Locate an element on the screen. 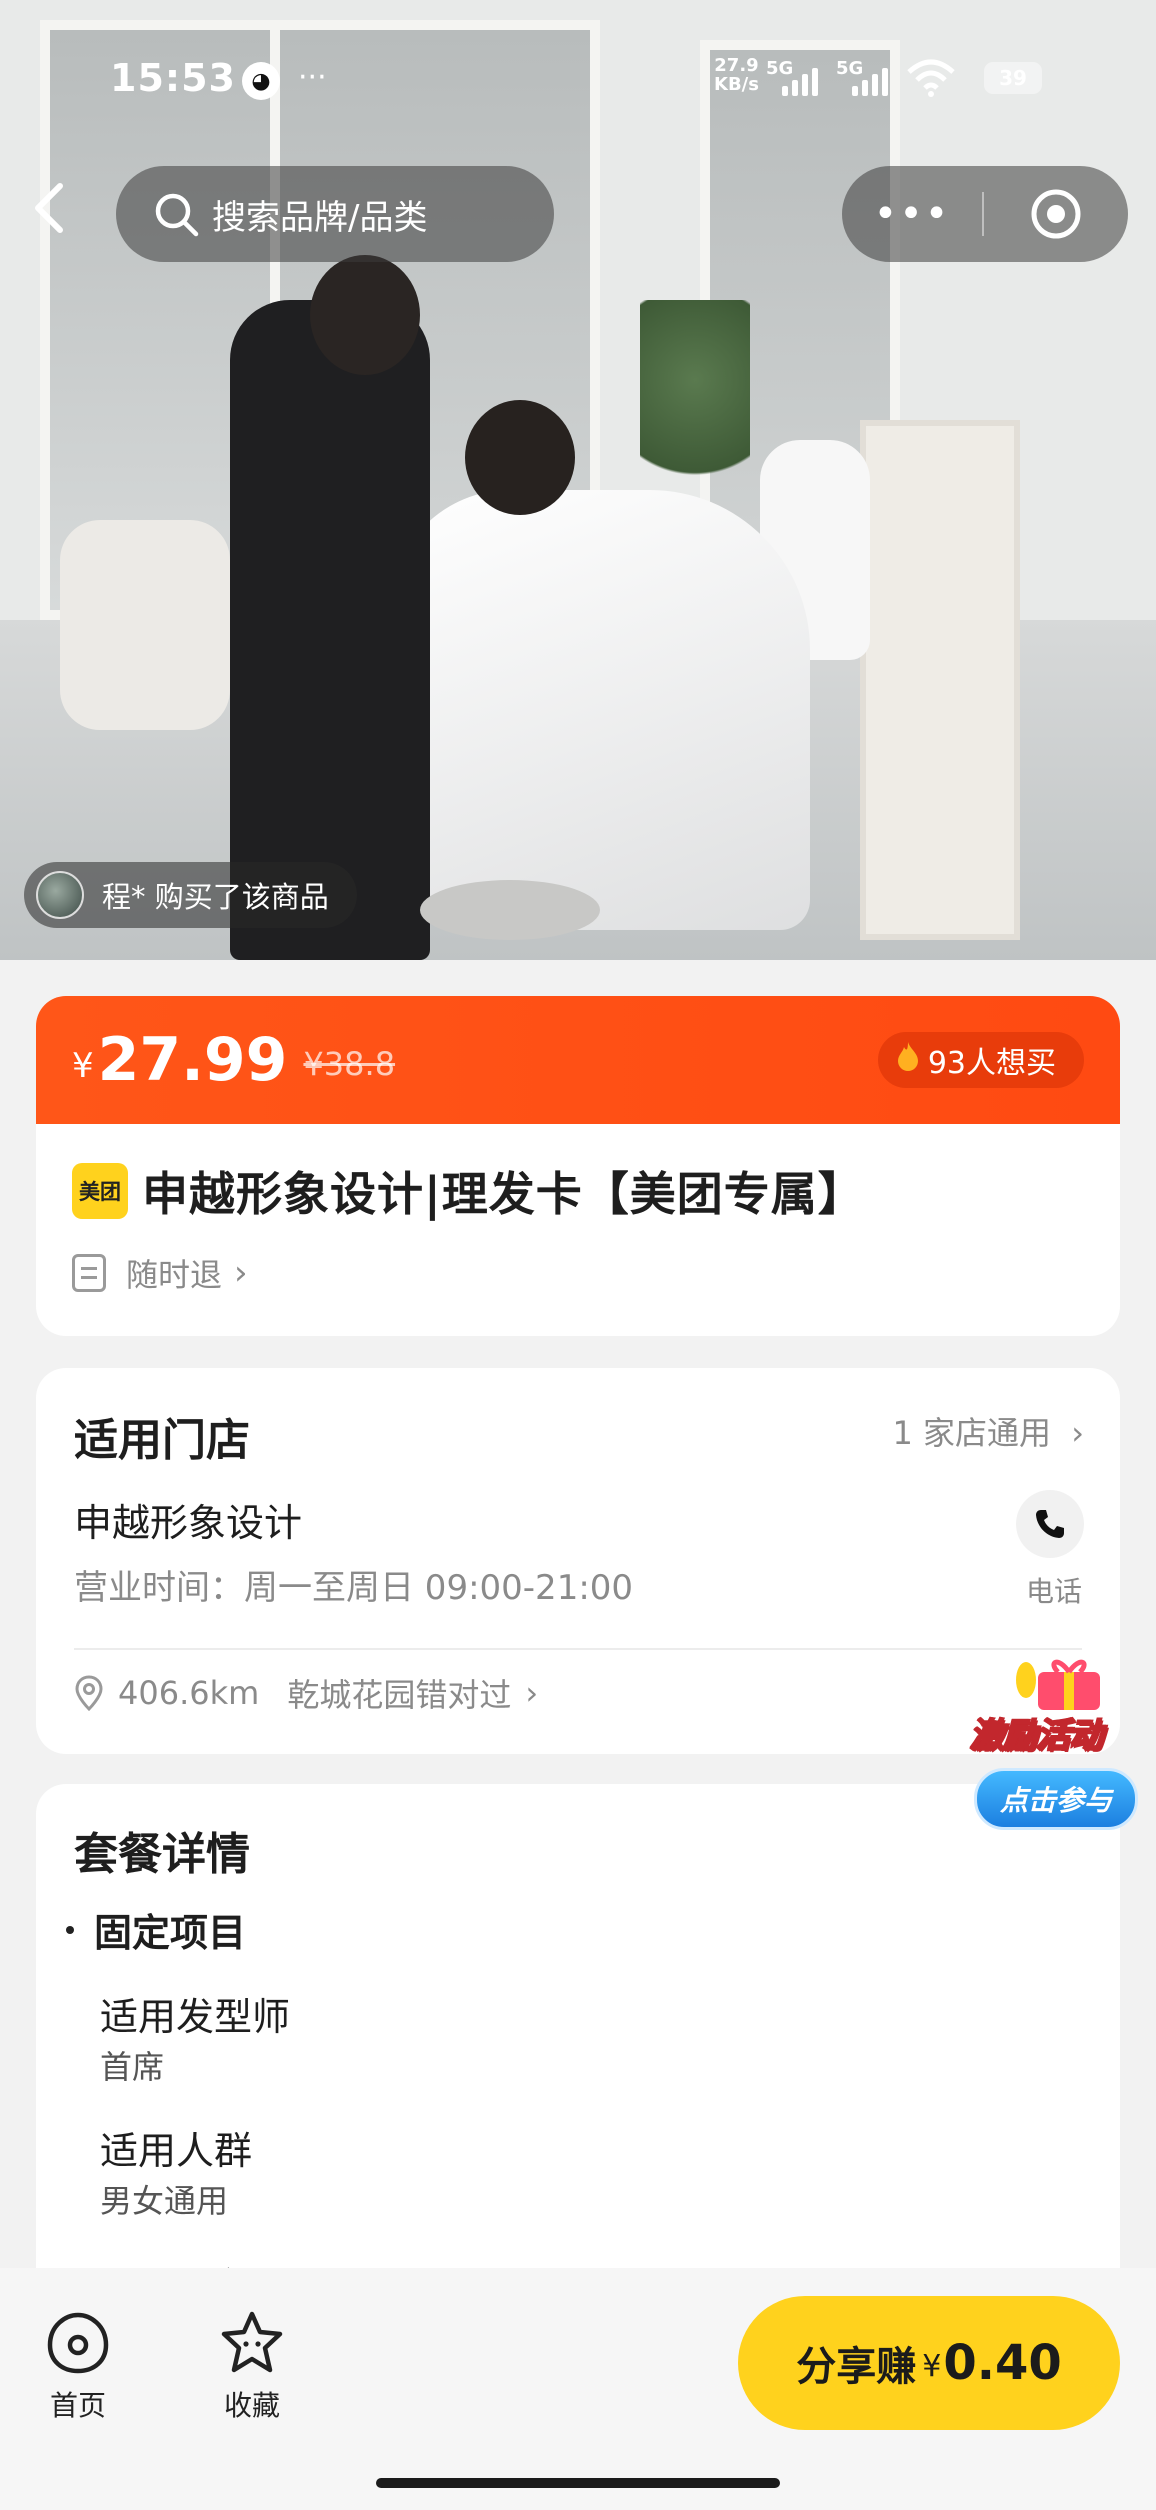  qq-icon: ◕ is located at coordinates (261, 81).